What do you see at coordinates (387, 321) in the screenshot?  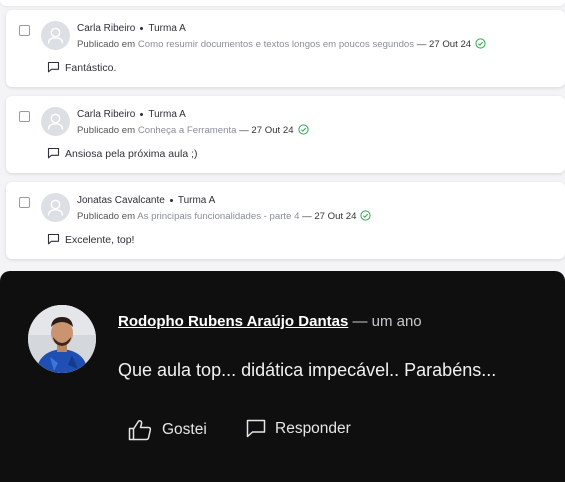 I see `comment-time: — um ano` at bounding box center [387, 321].